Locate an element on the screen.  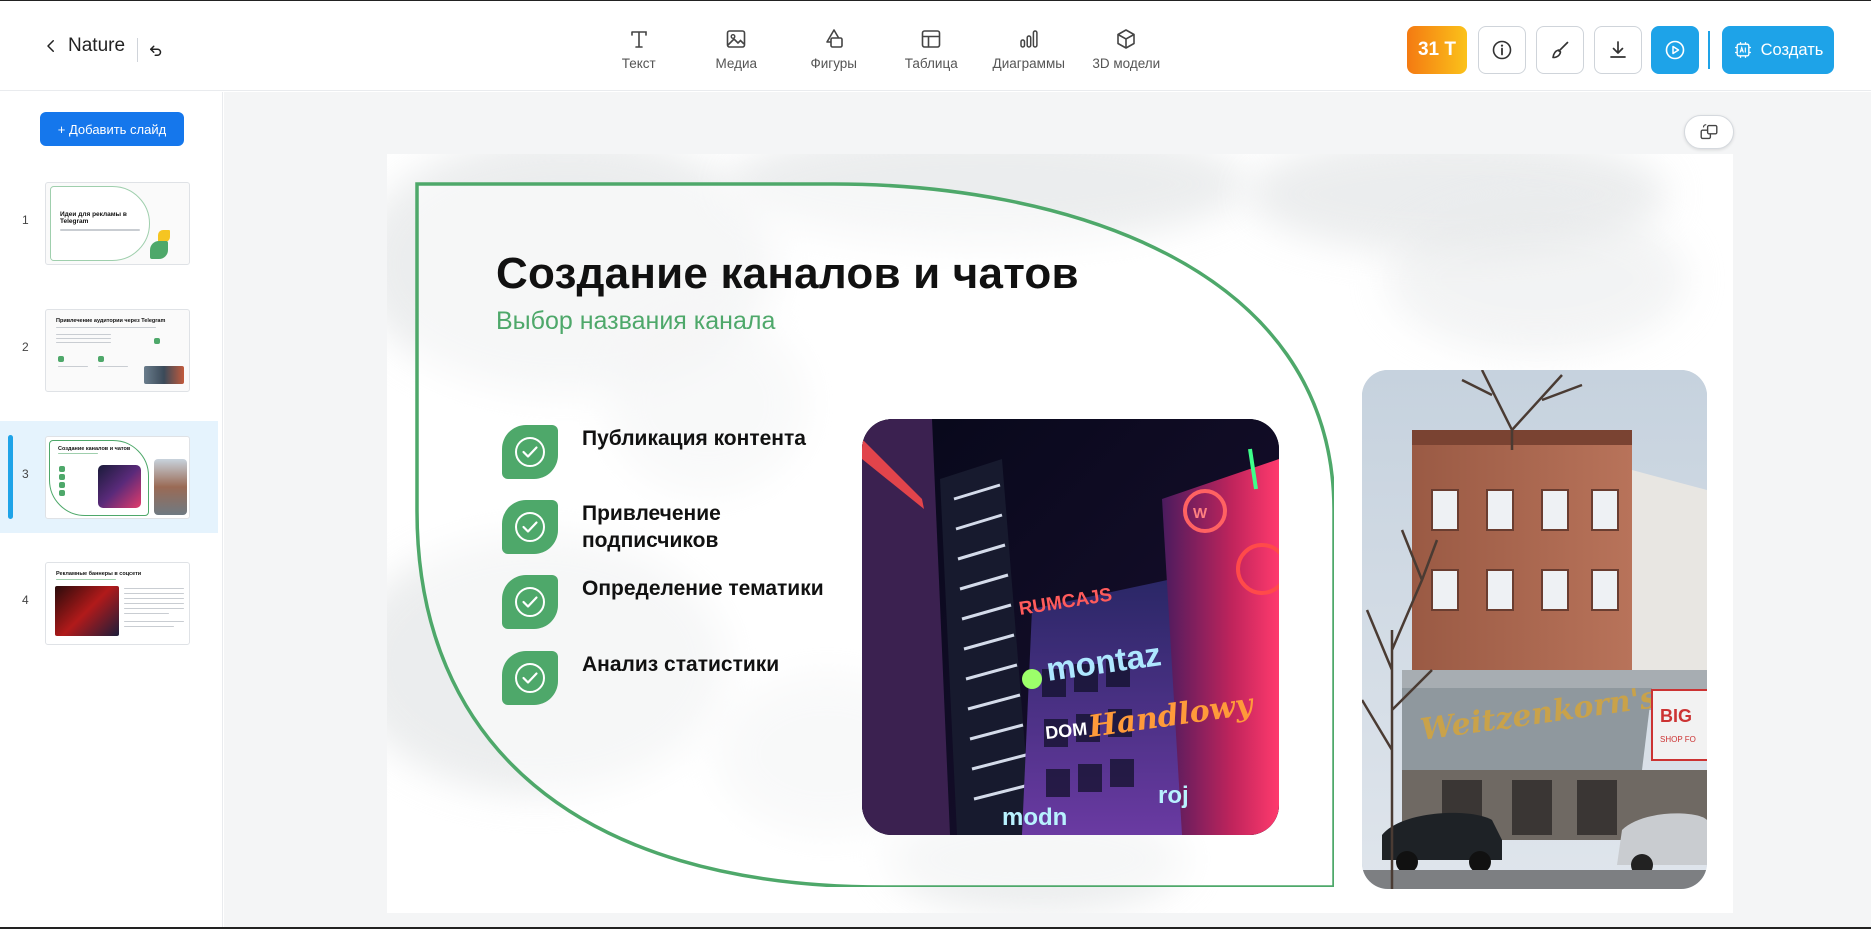
header-divider is located at coordinates (137, 50).